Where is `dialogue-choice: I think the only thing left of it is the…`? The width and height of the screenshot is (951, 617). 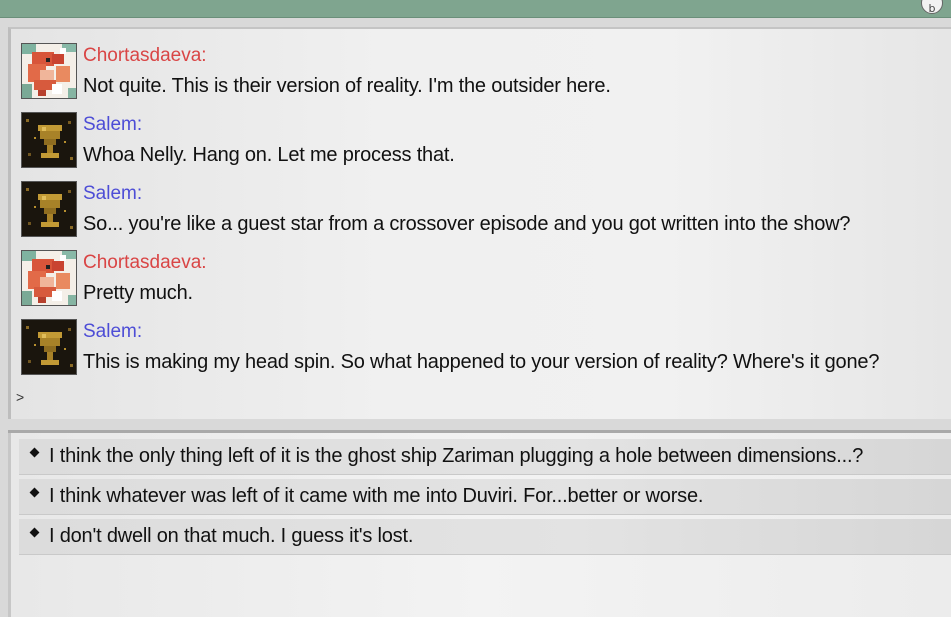 dialogue-choice: I think the only thing left of it is the… is located at coordinates (485, 457).